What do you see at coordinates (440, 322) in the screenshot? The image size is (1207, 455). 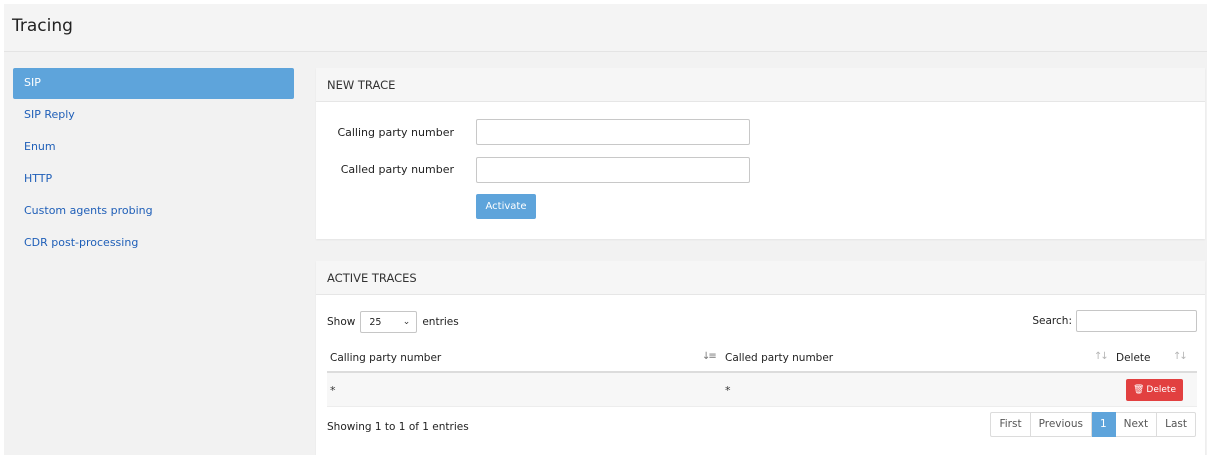 I see `entries-label: entries` at bounding box center [440, 322].